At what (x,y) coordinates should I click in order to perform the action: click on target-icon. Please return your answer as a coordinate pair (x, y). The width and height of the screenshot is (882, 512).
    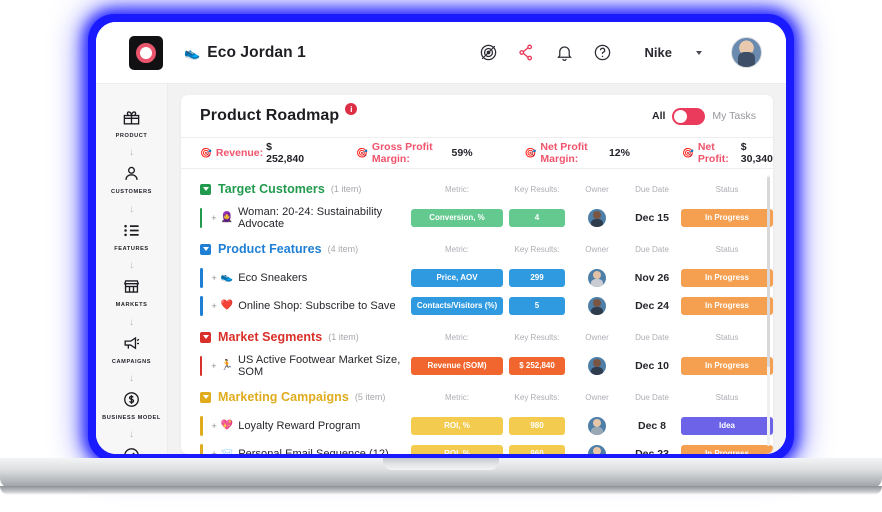
    Looking at the image, I should click on (488, 52).